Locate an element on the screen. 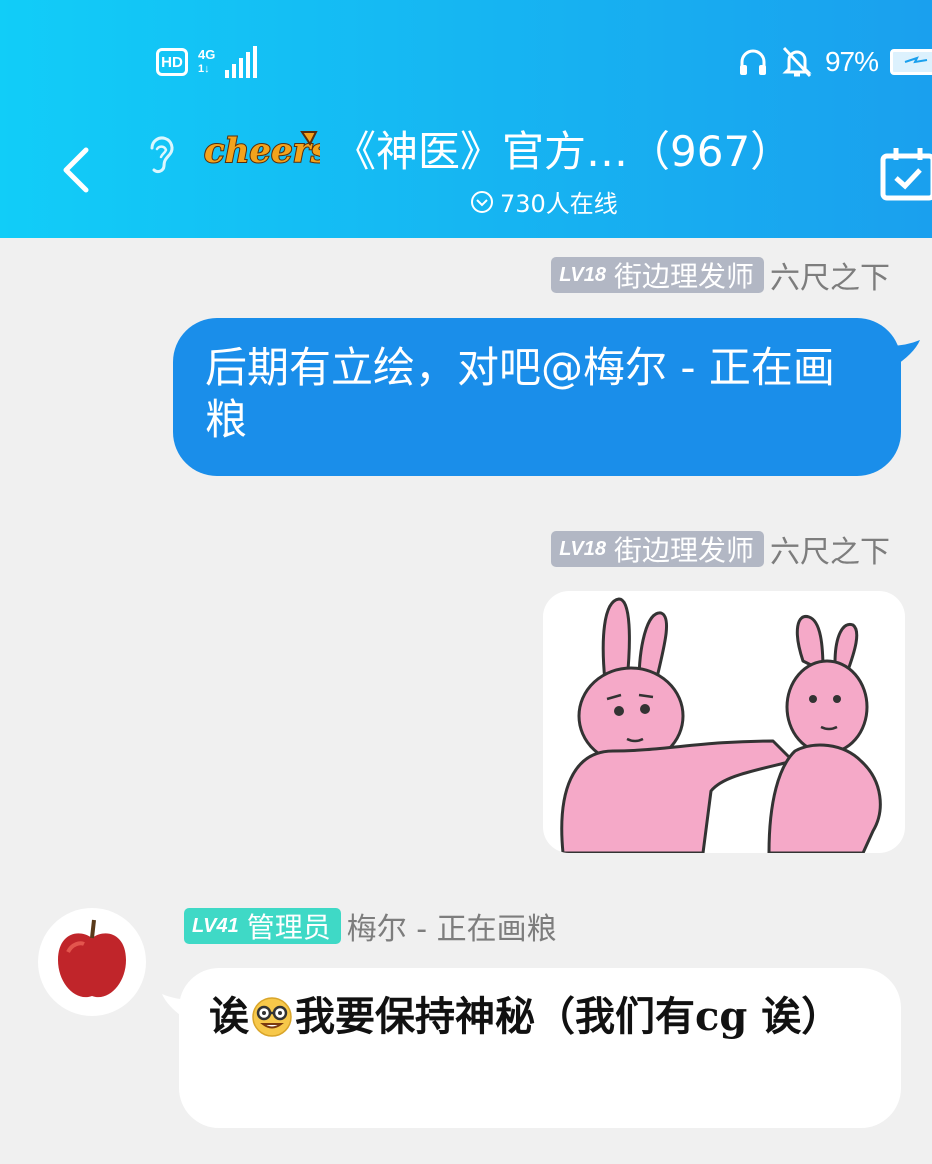 The image size is (932, 1164). ear-icon is located at coordinates (162, 156).